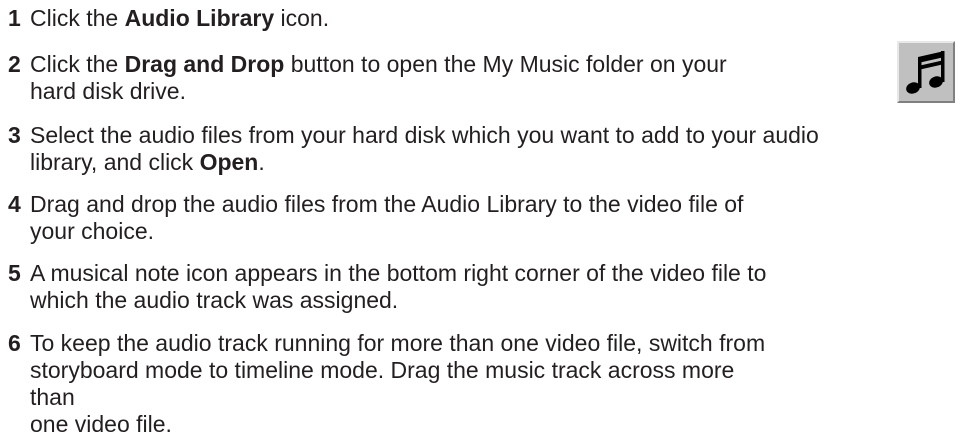 The image size is (961, 438). What do you see at coordinates (14, 64) in the screenshot?
I see `step-number: 2` at bounding box center [14, 64].